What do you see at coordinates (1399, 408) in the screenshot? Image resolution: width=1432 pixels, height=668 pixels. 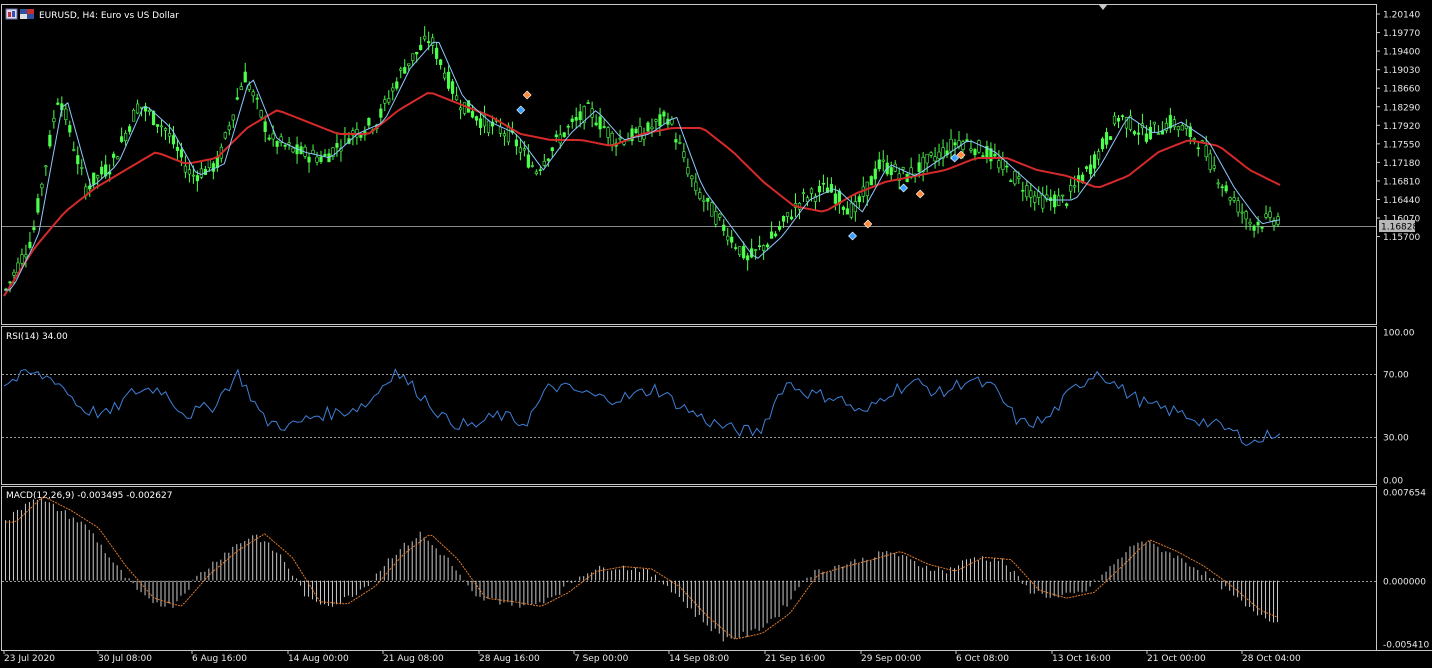 I see `rsi-axis: 100.00 70.00 30.00 0.00` at bounding box center [1399, 408].